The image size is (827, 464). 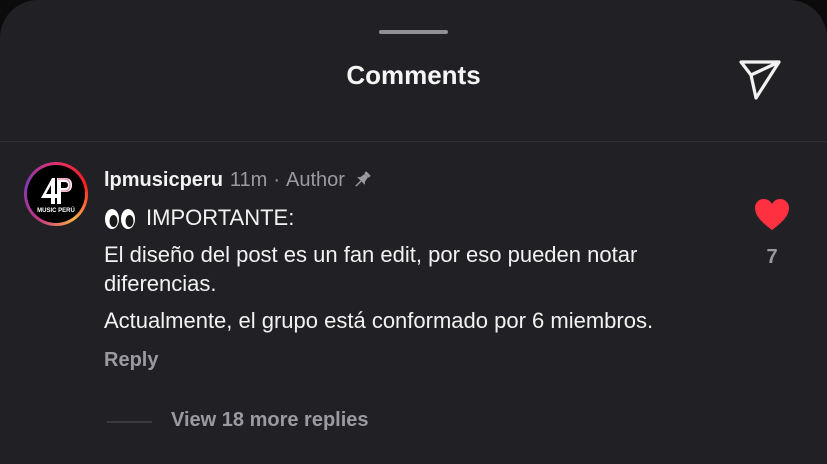 What do you see at coordinates (270, 420) in the screenshot?
I see `view-more-replies-button: View 18 more replies` at bounding box center [270, 420].